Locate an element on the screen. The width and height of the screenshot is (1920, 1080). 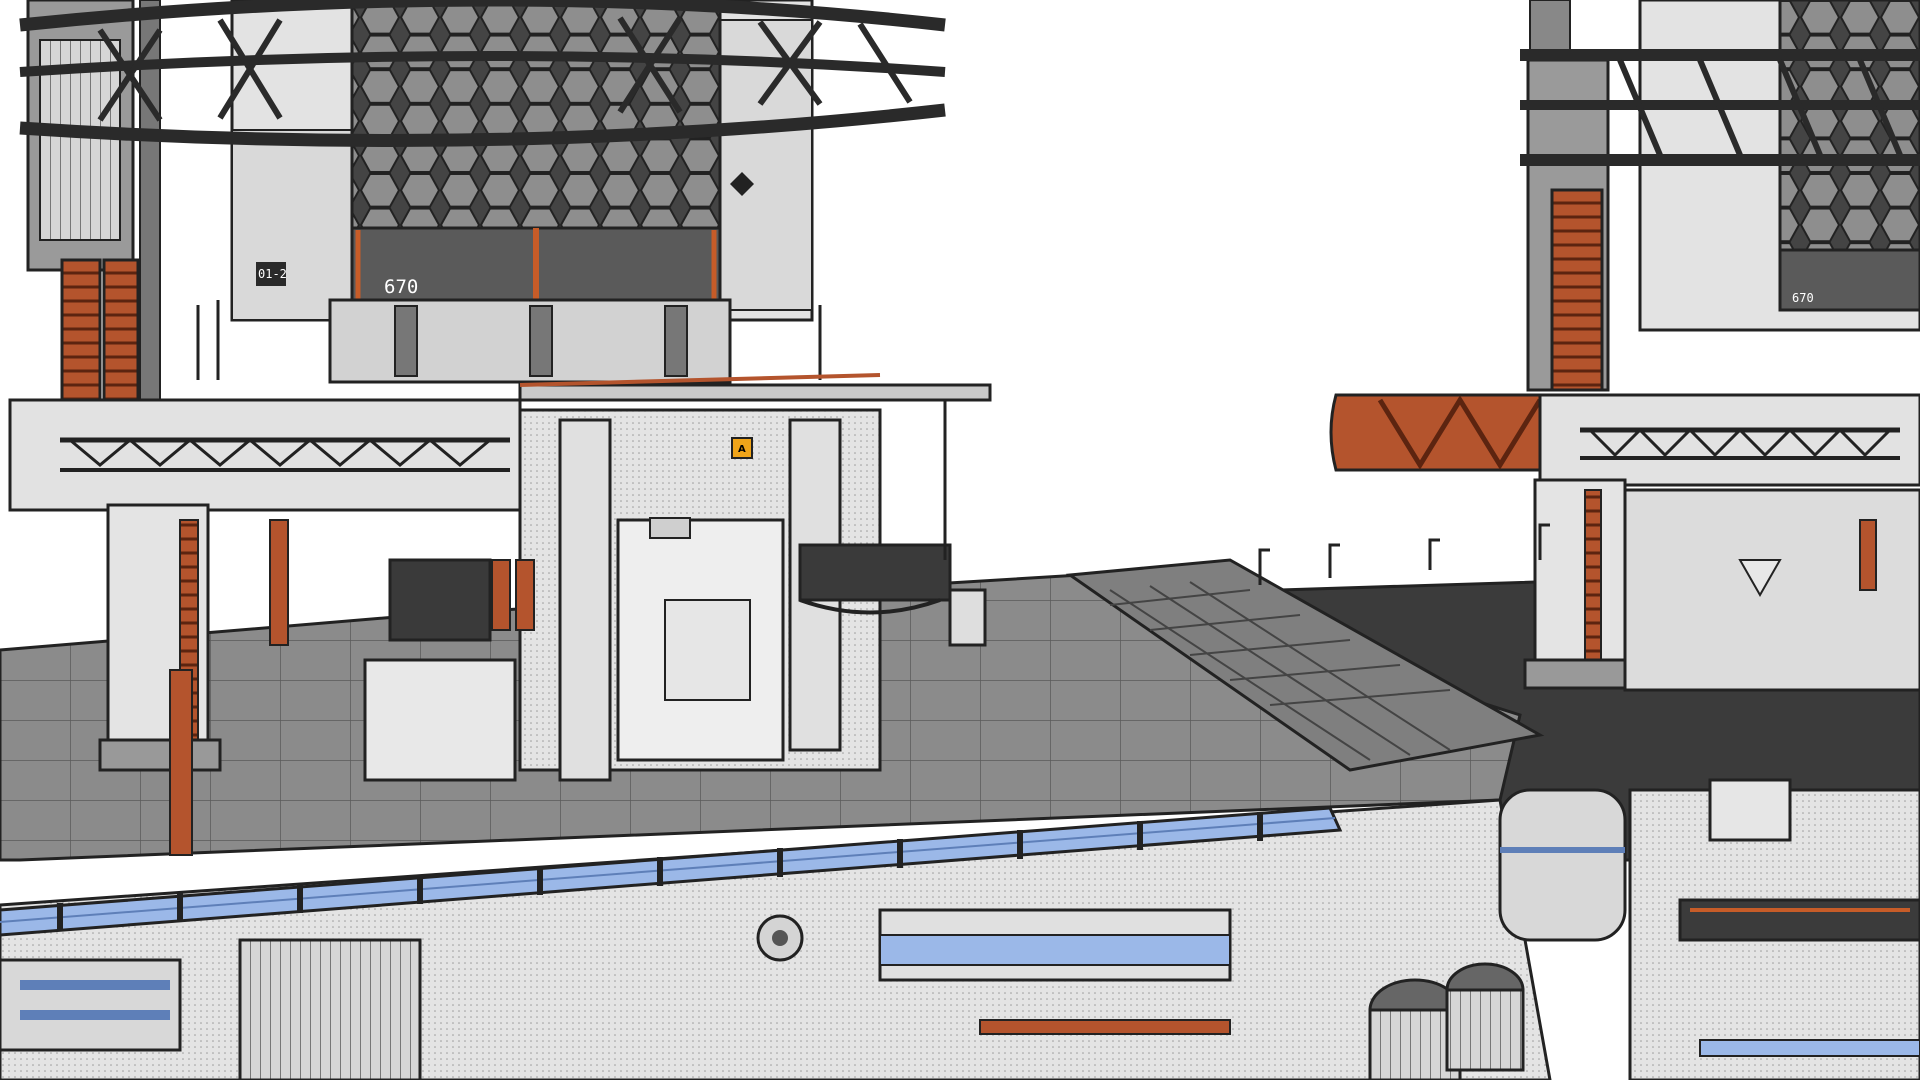
warning-badge: A is located at coordinates (742, 448).